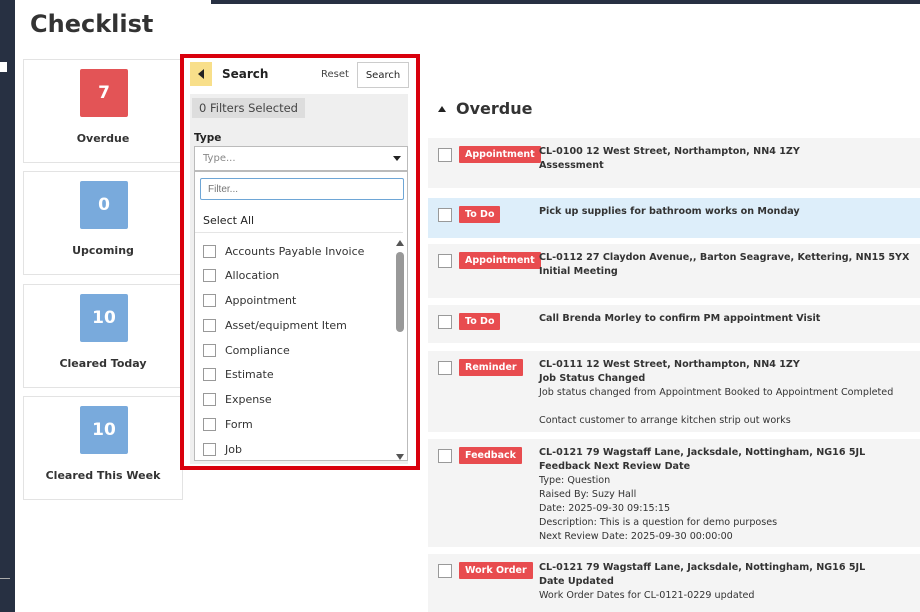  What do you see at coordinates (578, 271) in the screenshot?
I see `item-subtitle: Initial Meeting` at bounding box center [578, 271].